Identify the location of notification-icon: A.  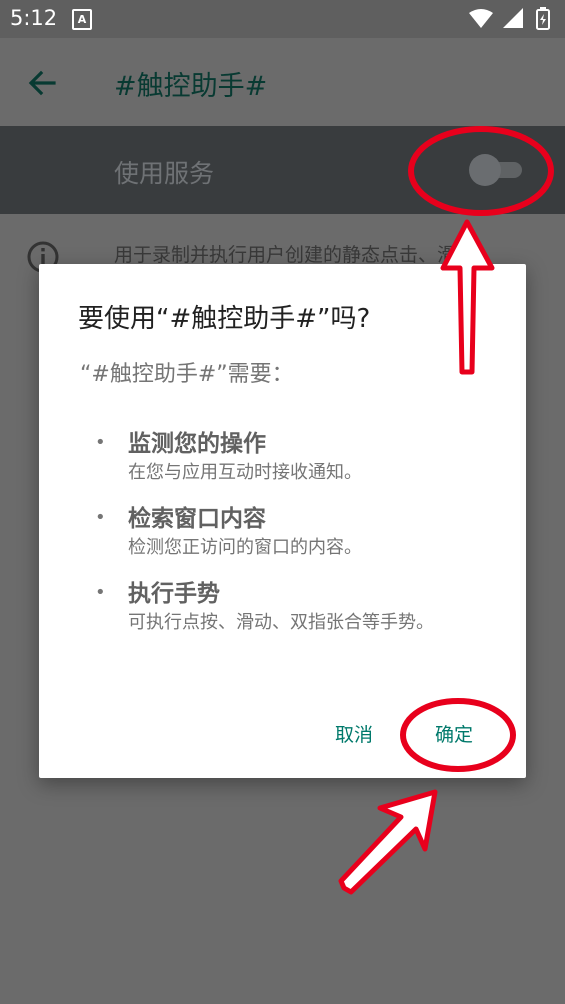
(82, 19).